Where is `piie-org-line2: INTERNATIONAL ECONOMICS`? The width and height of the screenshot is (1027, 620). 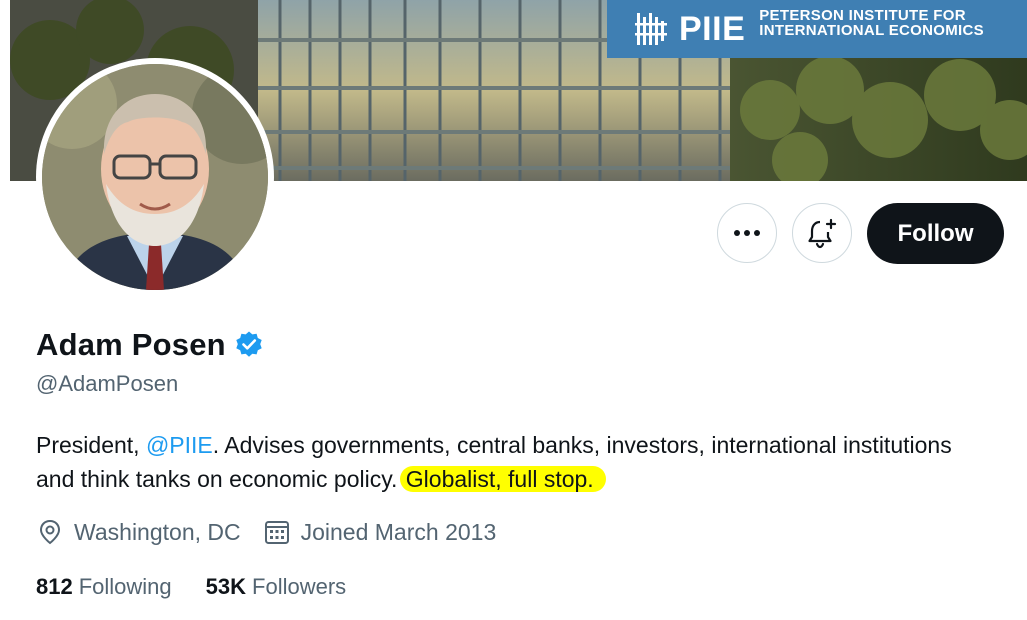 piie-org-line2: INTERNATIONAL ECONOMICS is located at coordinates (871, 30).